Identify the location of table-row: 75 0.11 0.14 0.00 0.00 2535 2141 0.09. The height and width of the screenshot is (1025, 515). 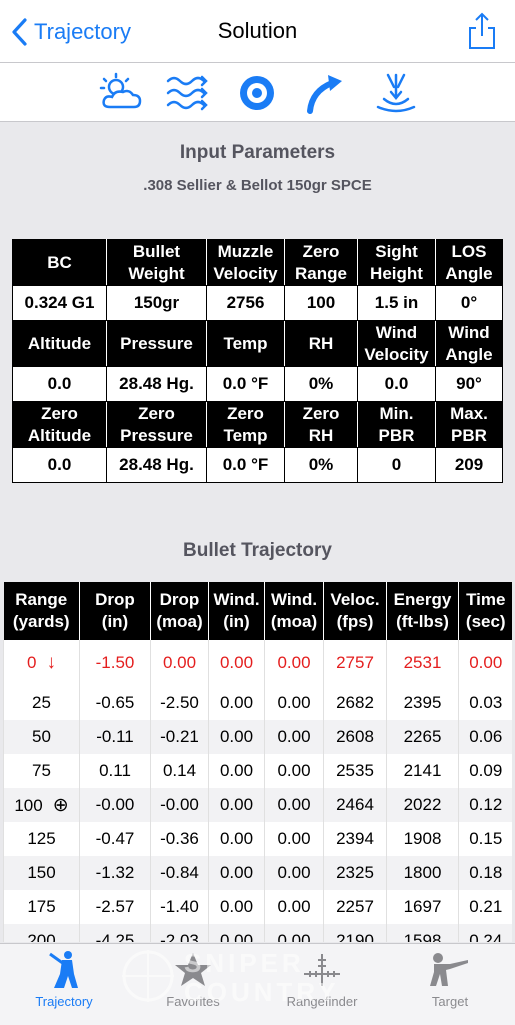
(257, 771).